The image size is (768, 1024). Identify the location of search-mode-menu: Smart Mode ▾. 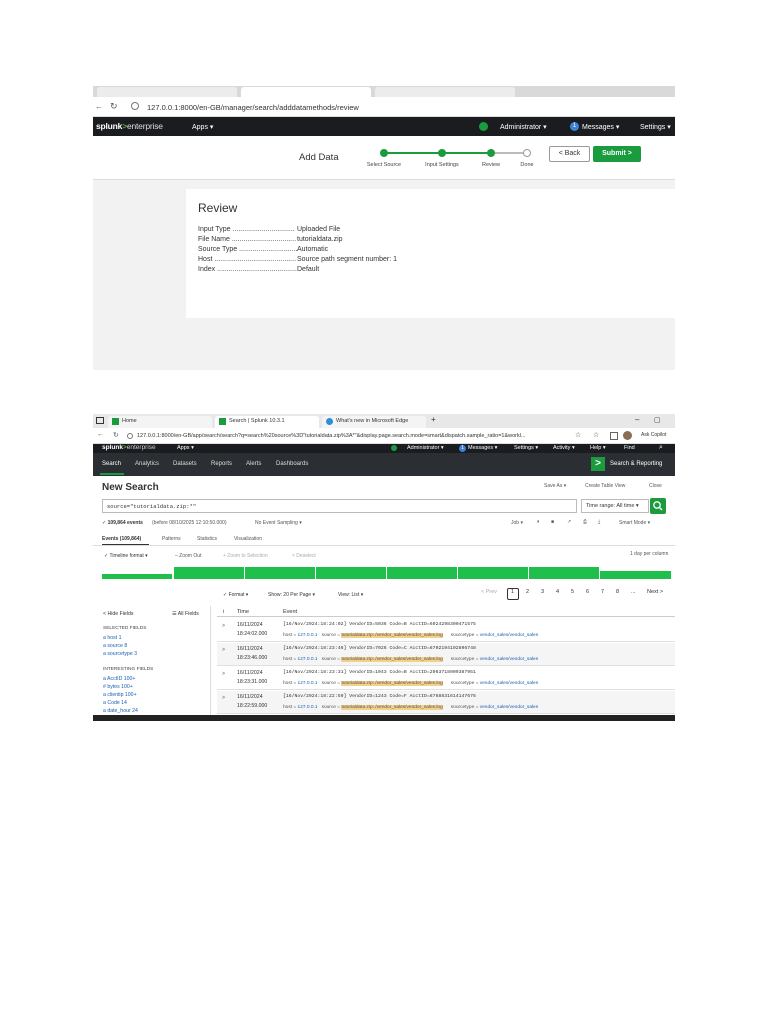
(634, 523).